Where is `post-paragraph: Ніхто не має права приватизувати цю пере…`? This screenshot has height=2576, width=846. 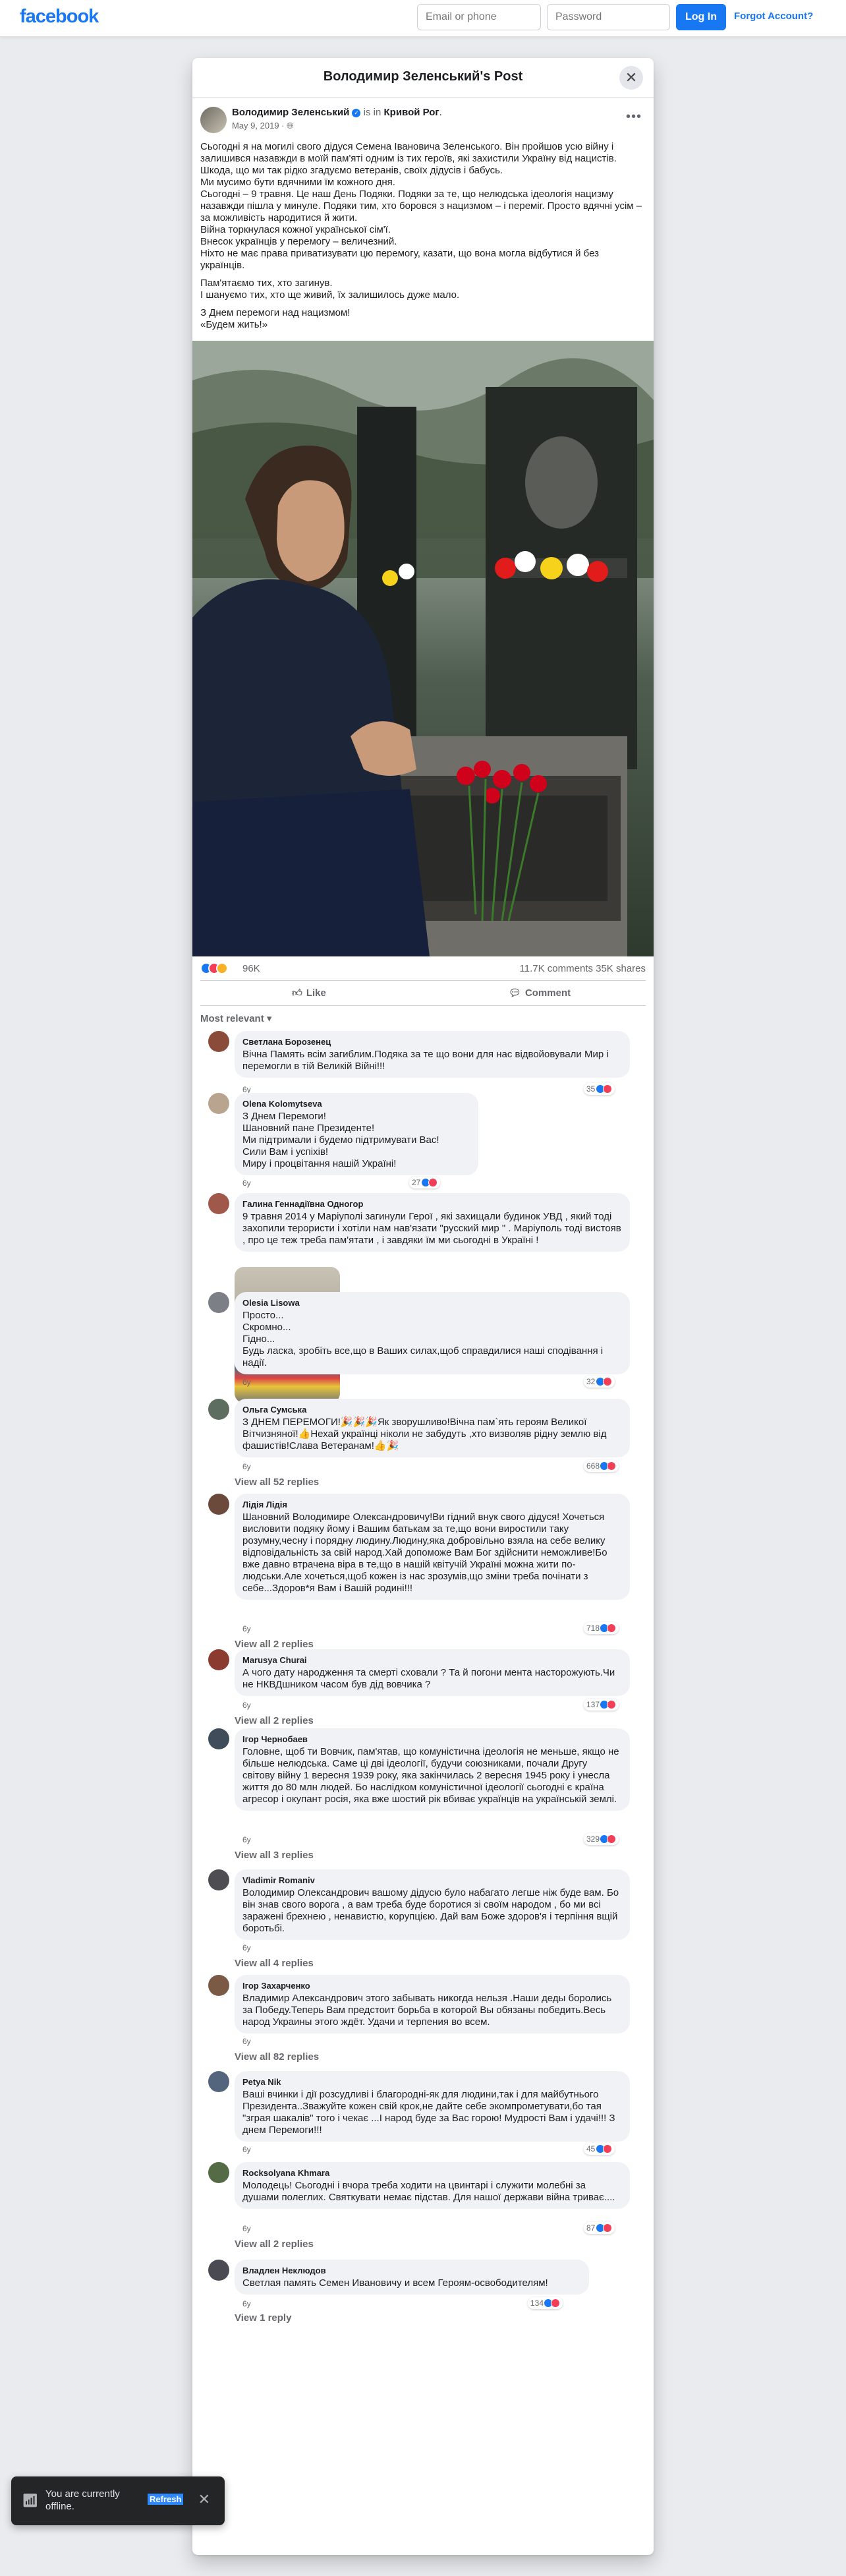 post-paragraph: Ніхто не має права приватизувати цю пере… is located at coordinates (400, 259).